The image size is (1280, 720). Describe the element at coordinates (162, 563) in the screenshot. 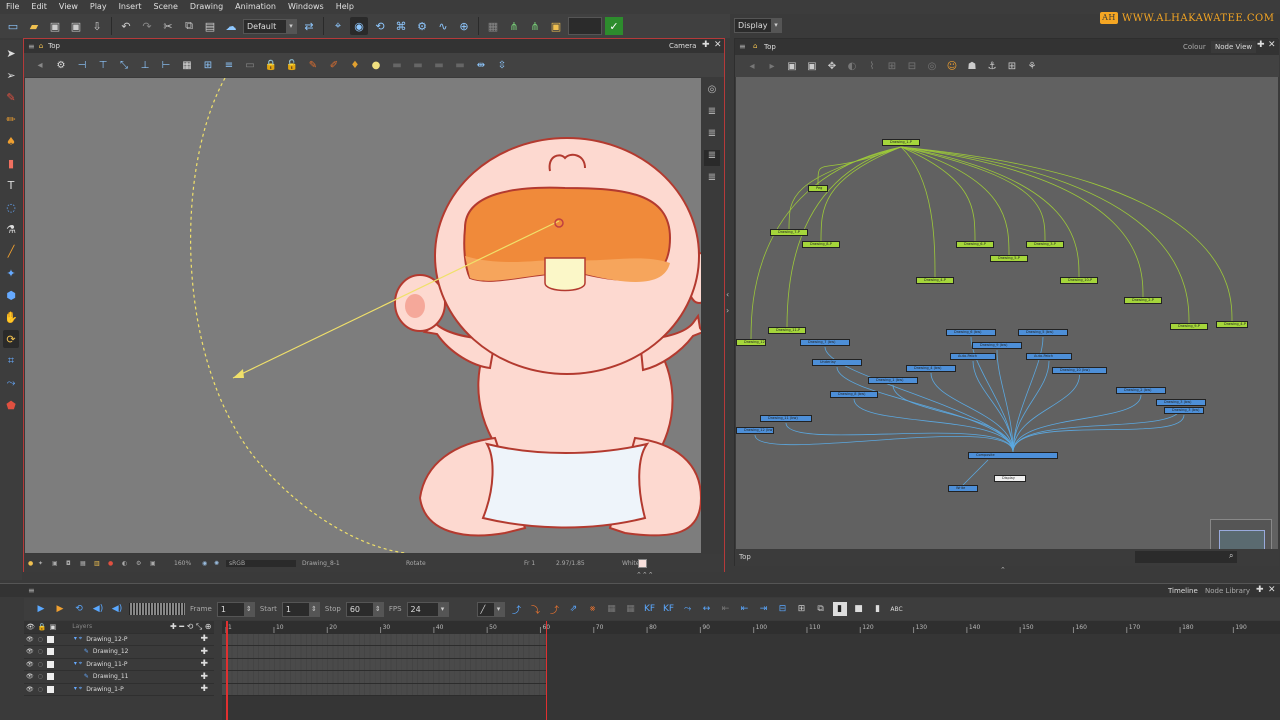

I see `texture-icon: ▣` at that location.